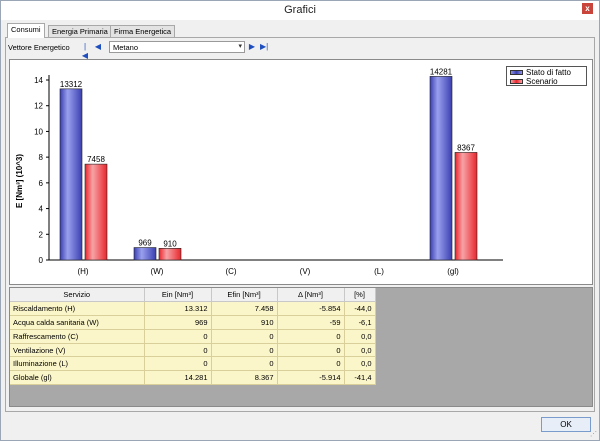  What do you see at coordinates (143, 31) in the screenshot?
I see `tab-firma-energetica: Firma Energetica` at bounding box center [143, 31].